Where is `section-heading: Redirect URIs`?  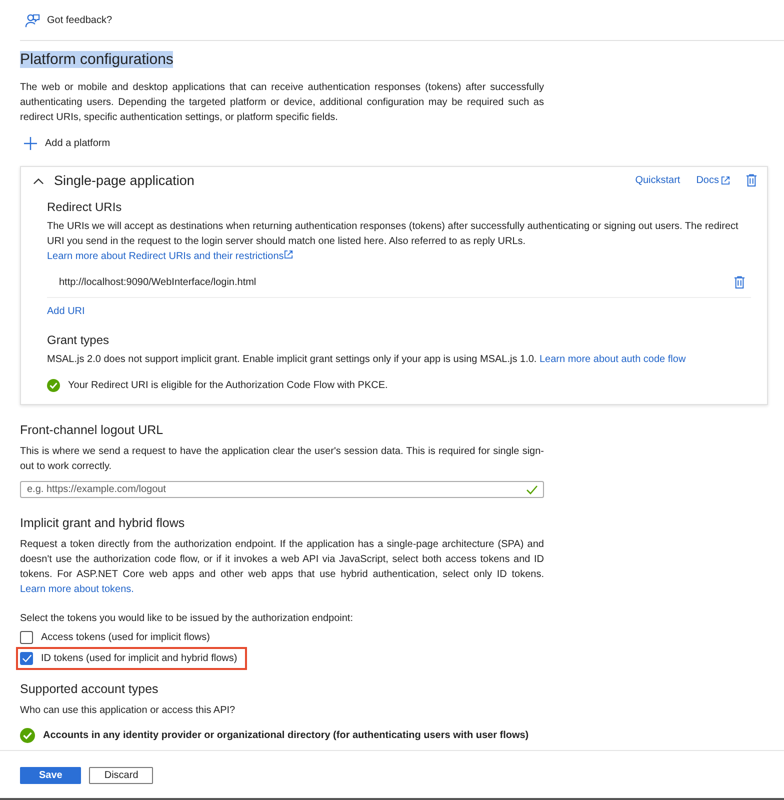
section-heading: Redirect URIs is located at coordinates (85, 207).